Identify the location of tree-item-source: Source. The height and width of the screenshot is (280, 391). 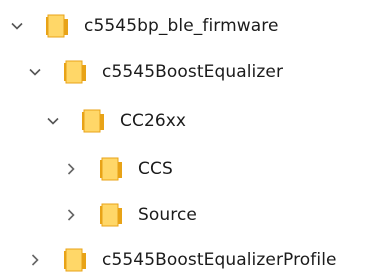
(130, 215).